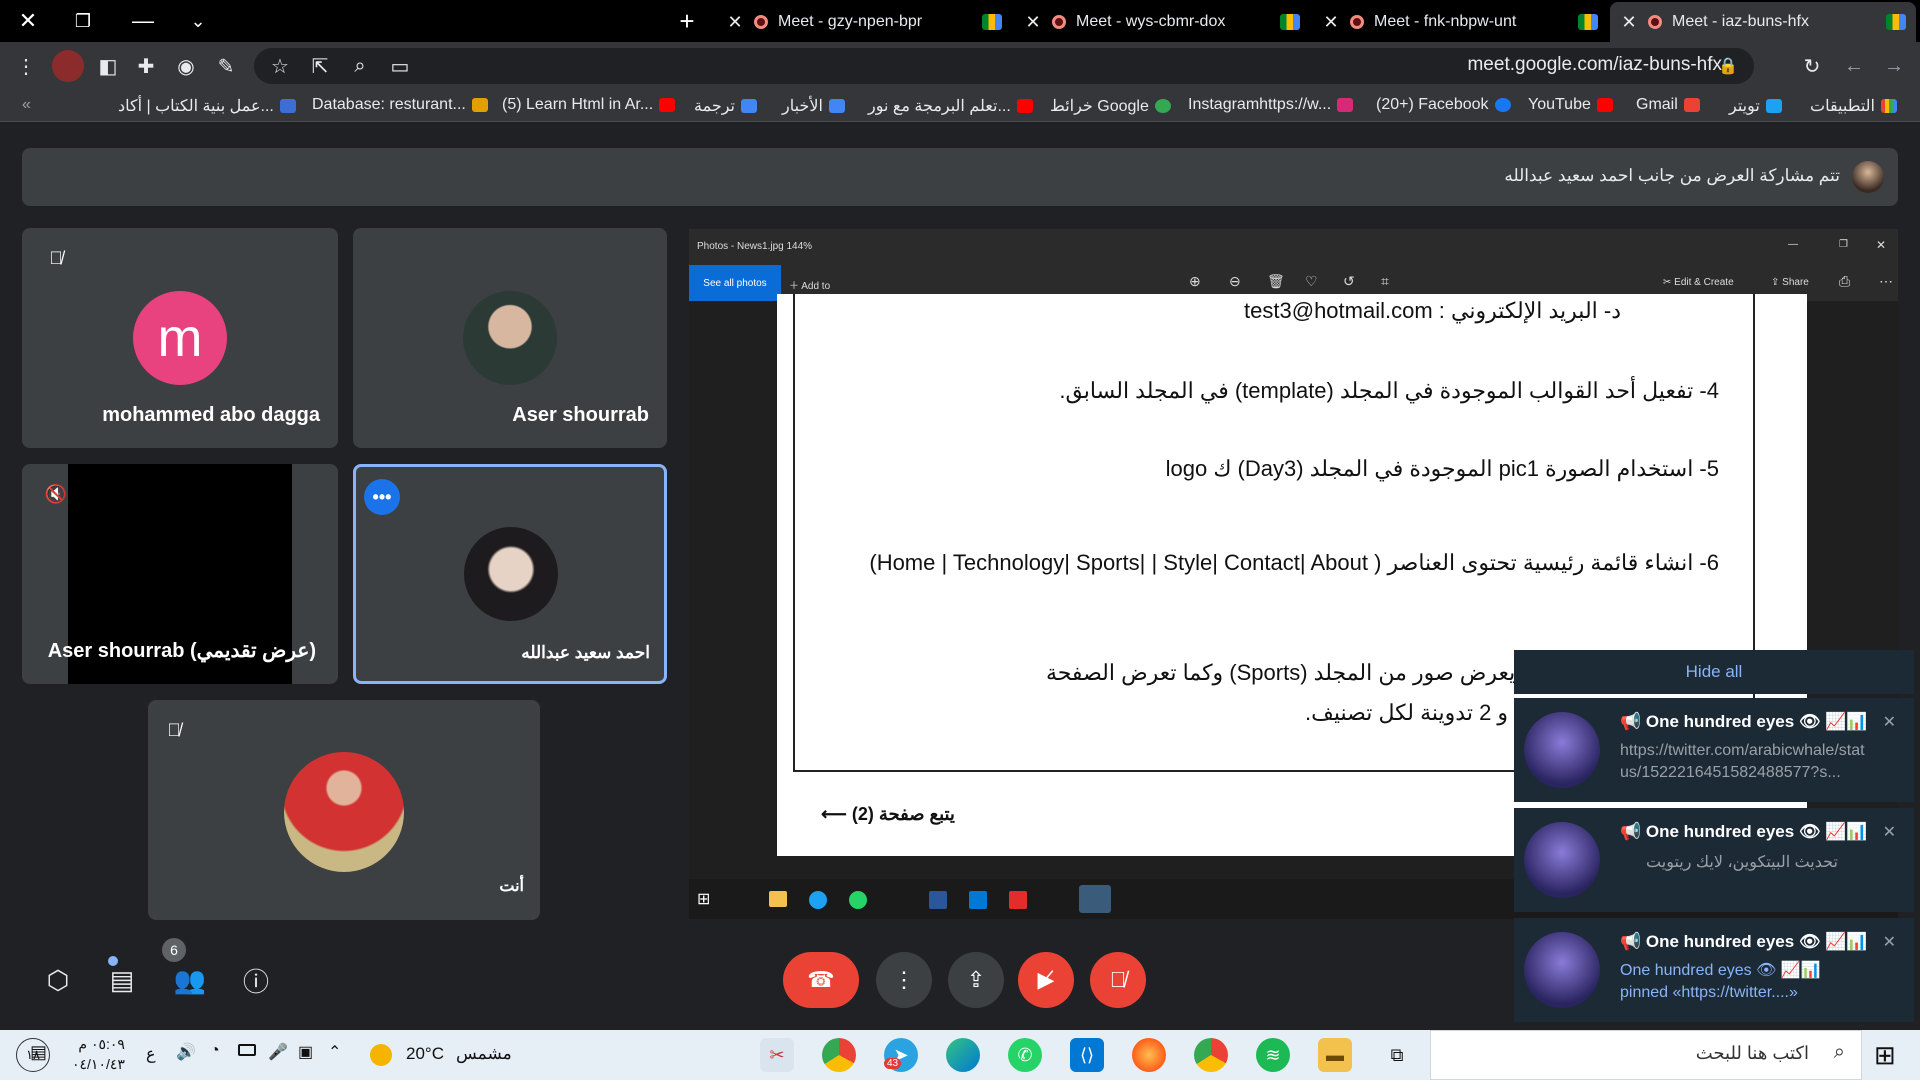 This screenshot has width=1920, height=1080. What do you see at coordinates (510, 574) in the screenshot?
I see `participant-tile-ahmed-active: ••• احمد سعيد عبدالله` at bounding box center [510, 574].